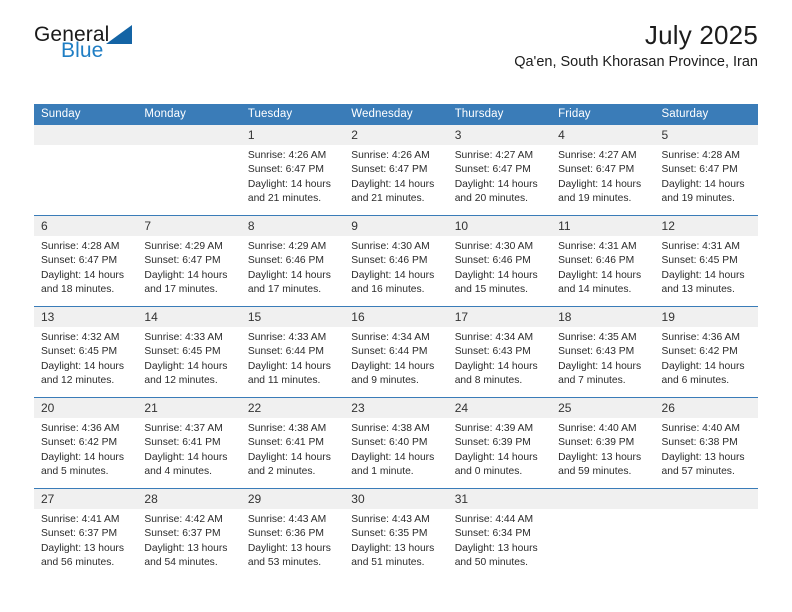 The height and width of the screenshot is (612, 792). Describe the element at coordinates (390, 155) in the screenshot. I see `sunrise-time: Sunrise: 4:26 AM` at that location.